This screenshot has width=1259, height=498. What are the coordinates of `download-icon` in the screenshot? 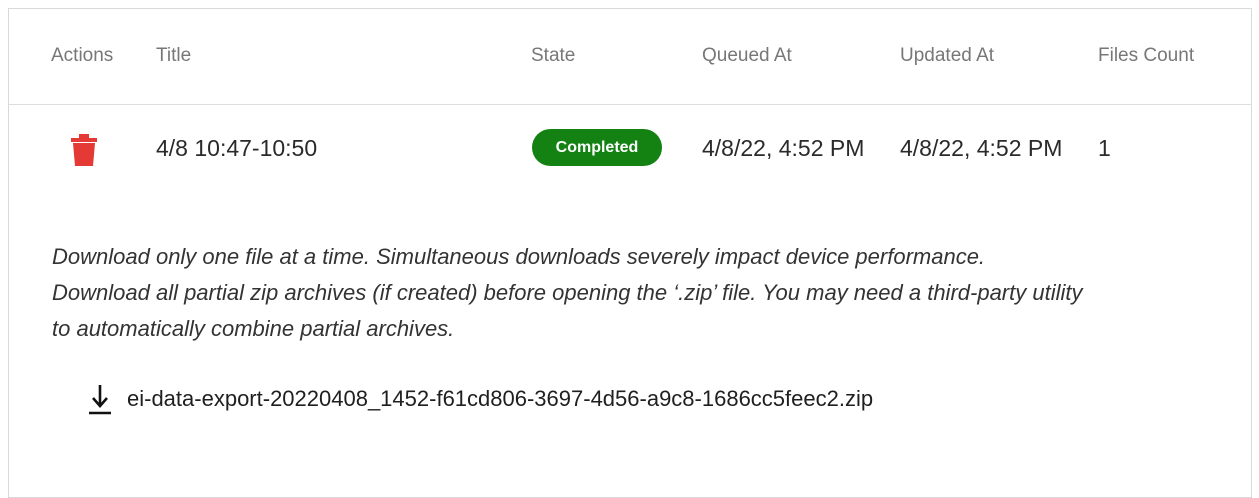 It's located at (100, 399).